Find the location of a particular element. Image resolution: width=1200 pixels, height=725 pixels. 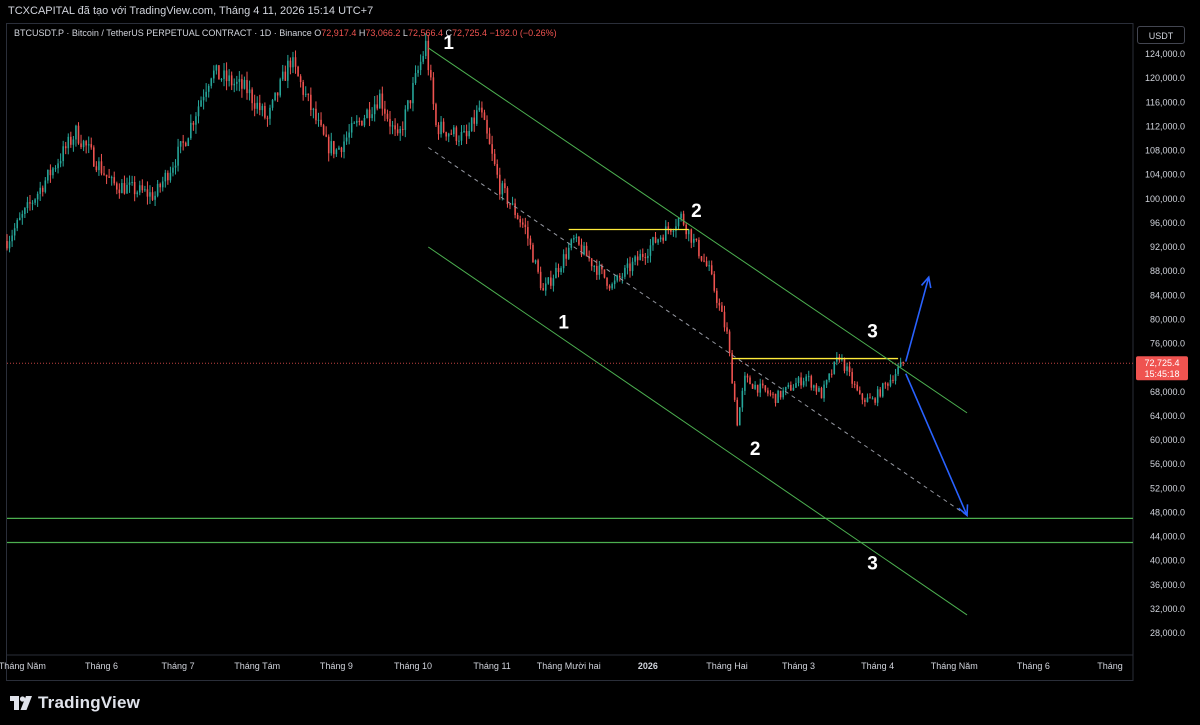

y-tick-label: 84,000.0 is located at coordinates (1167, 295).